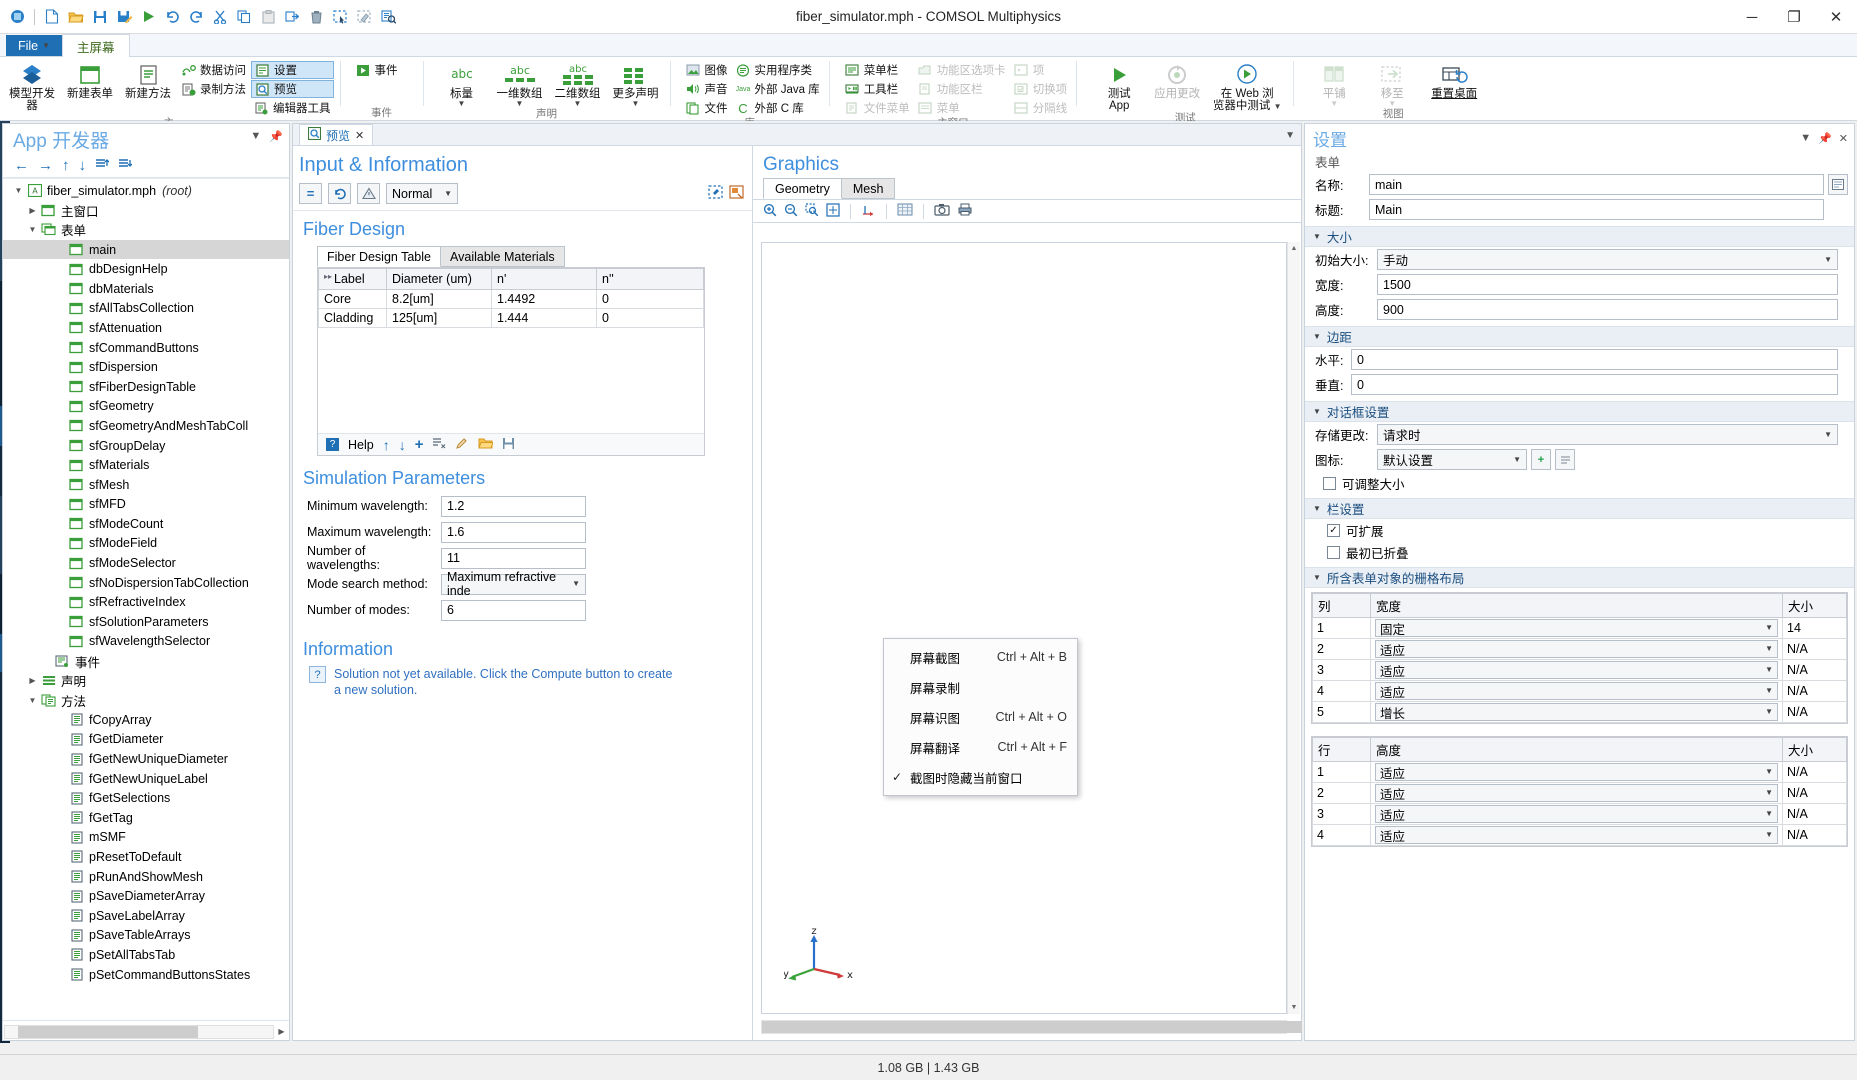 This screenshot has height=1080, width=1857. Describe the element at coordinates (1579, 530) in the screenshot. I see `expandable-checkbox-row: ✓ 可扩展` at that location.